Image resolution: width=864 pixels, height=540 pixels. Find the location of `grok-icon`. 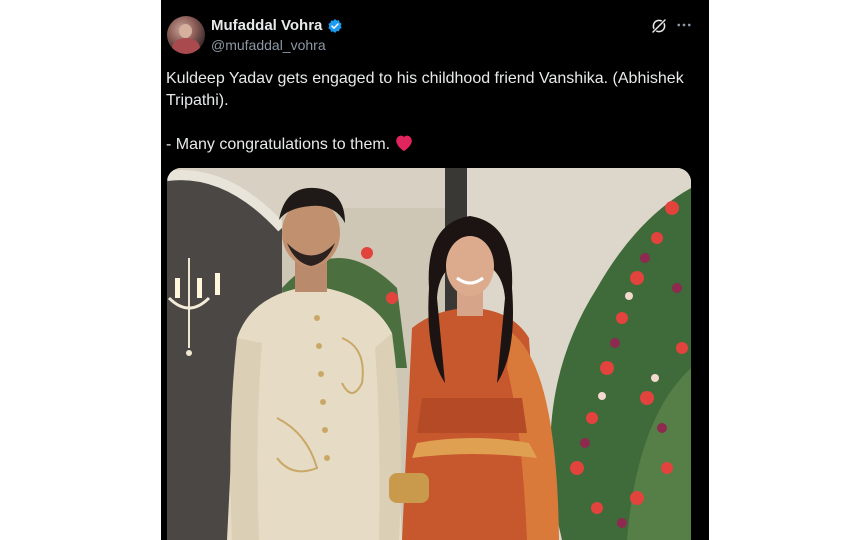

grok-icon is located at coordinates (659, 26).